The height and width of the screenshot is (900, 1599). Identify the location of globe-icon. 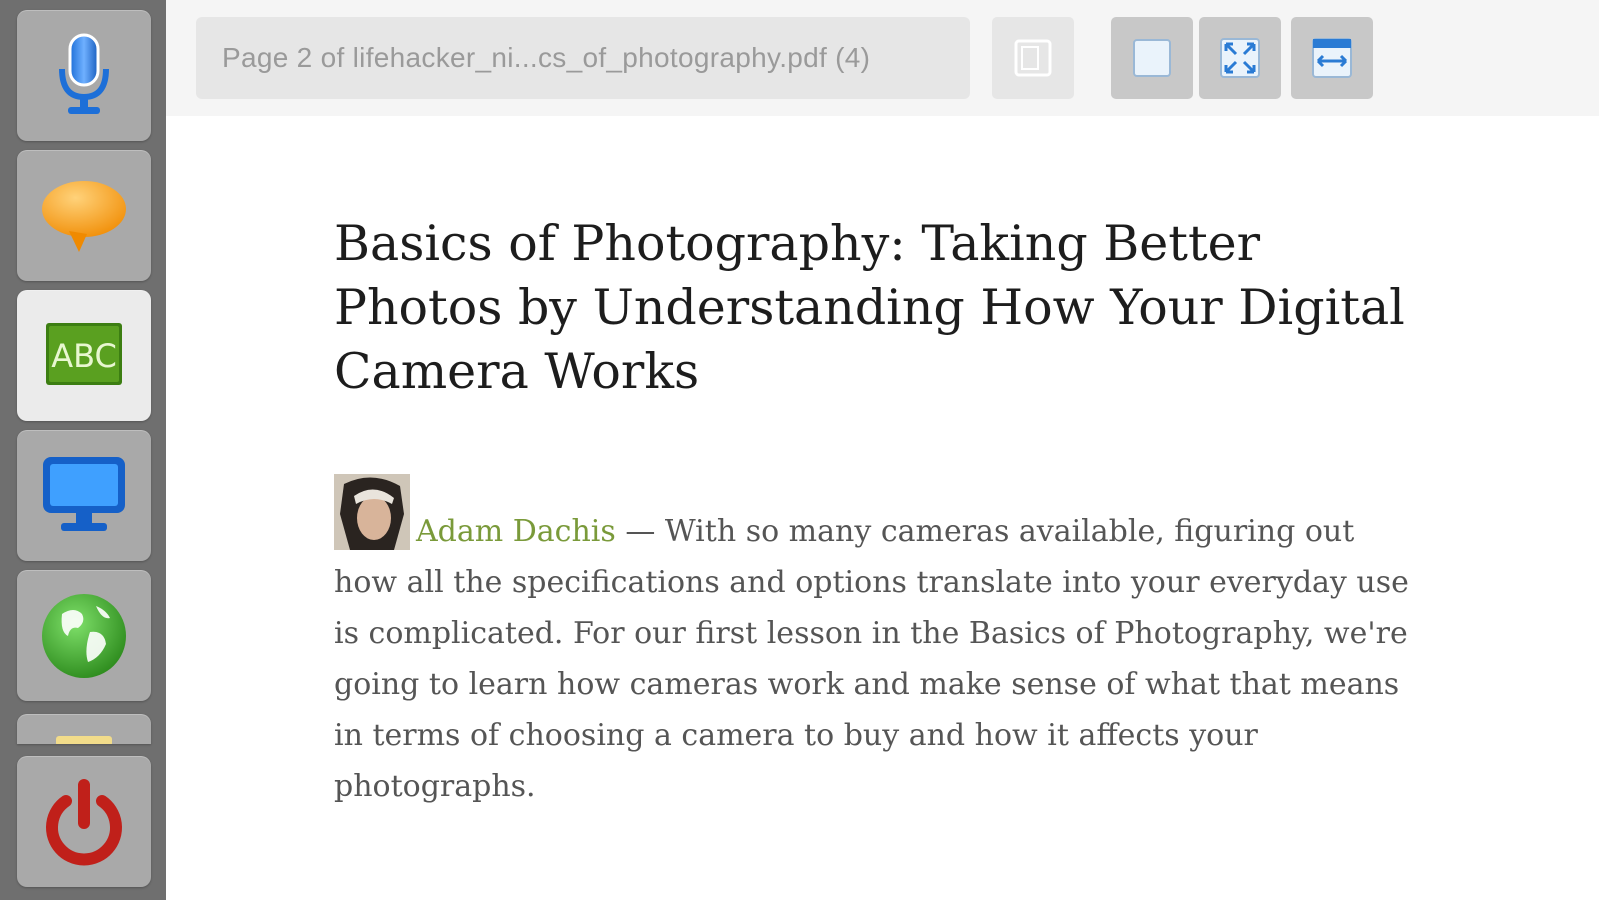
(84, 635).